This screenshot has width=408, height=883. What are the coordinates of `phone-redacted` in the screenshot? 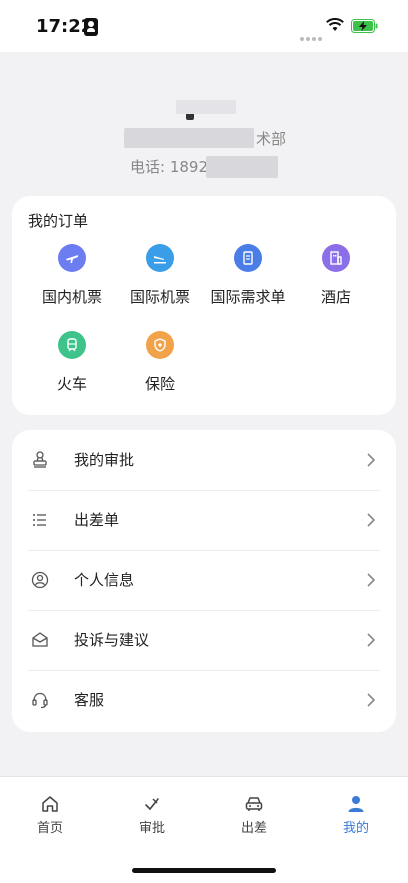 It's located at (242, 167).